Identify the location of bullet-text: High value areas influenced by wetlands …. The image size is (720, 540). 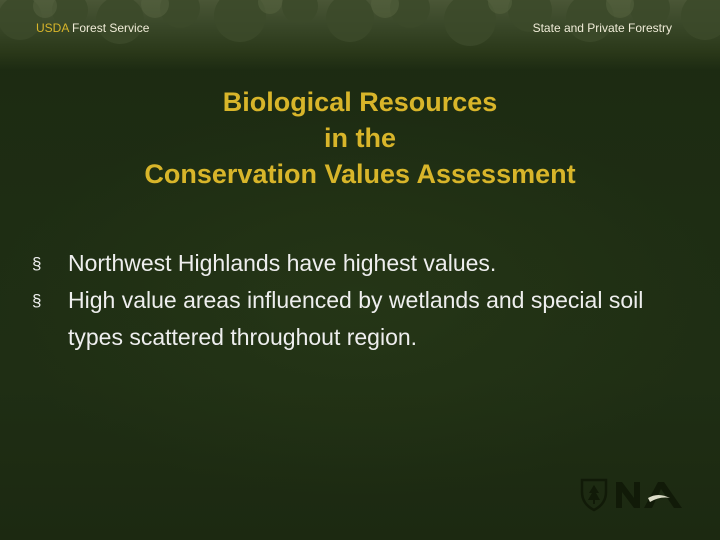
(356, 318).